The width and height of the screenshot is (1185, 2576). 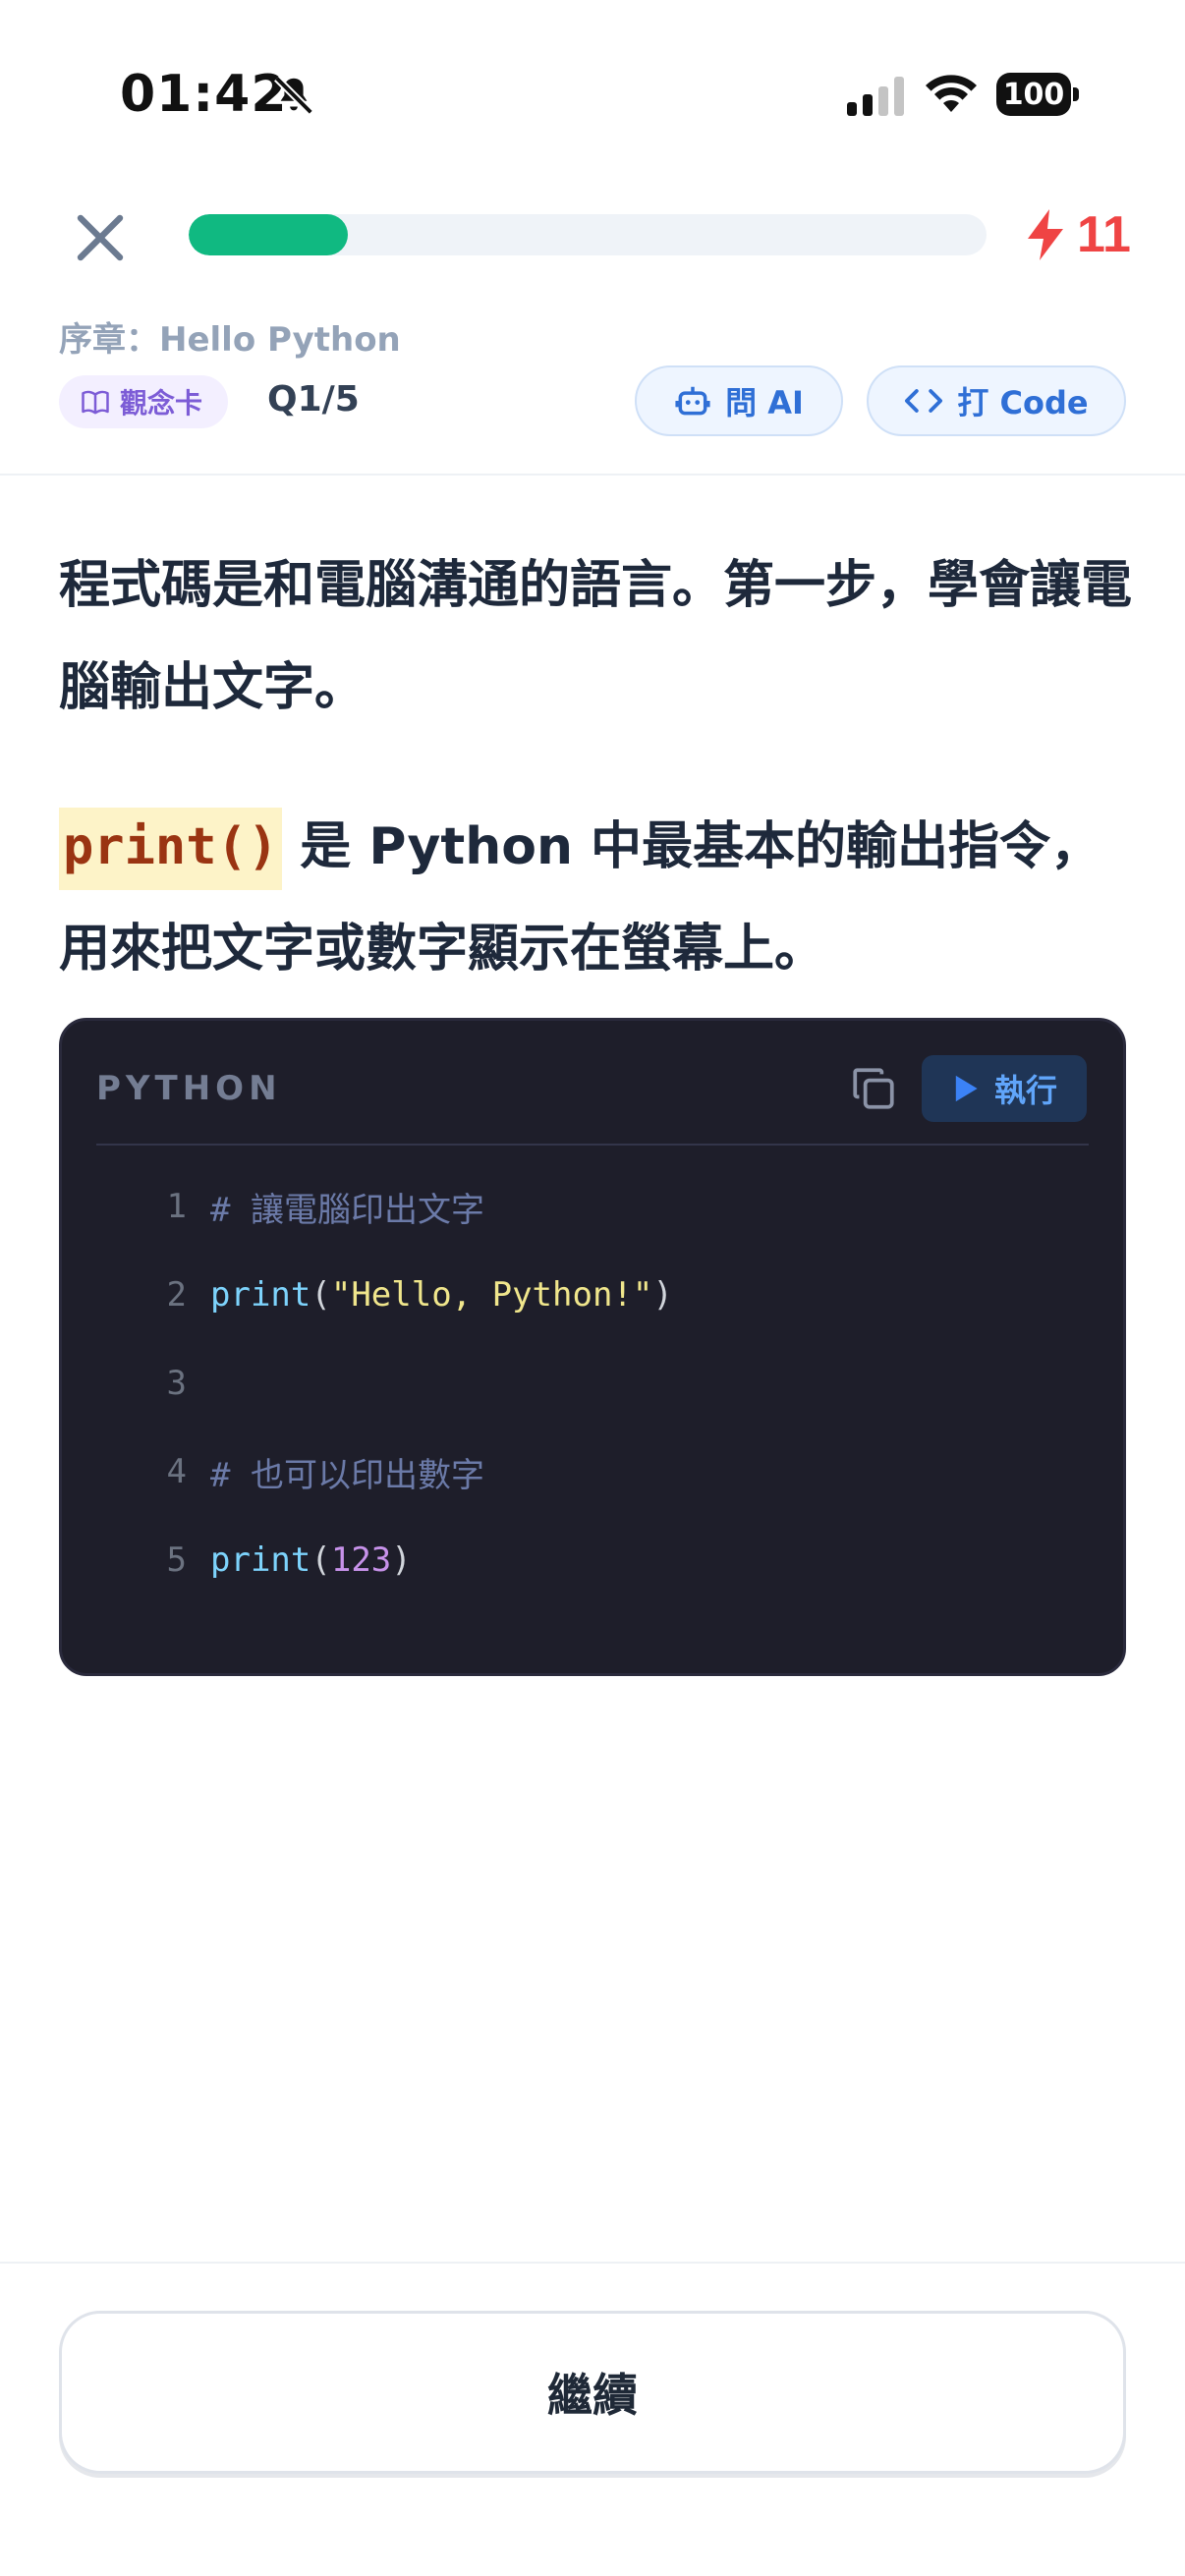 I want to click on code-header-divider, so click(x=592, y=1145).